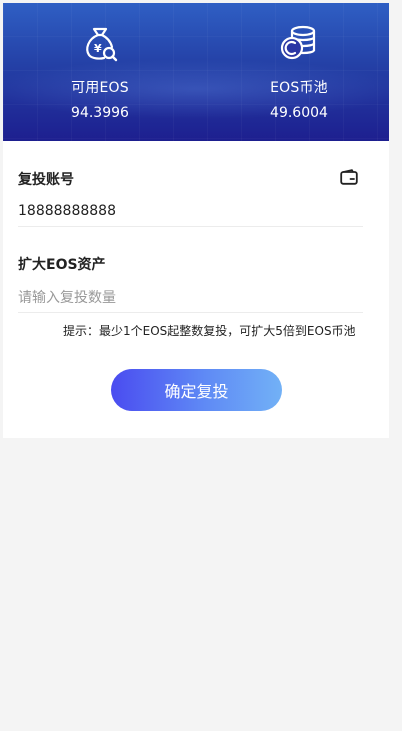  Describe the element at coordinates (190, 312) in the screenshot. I see `amount-divider` at that location.